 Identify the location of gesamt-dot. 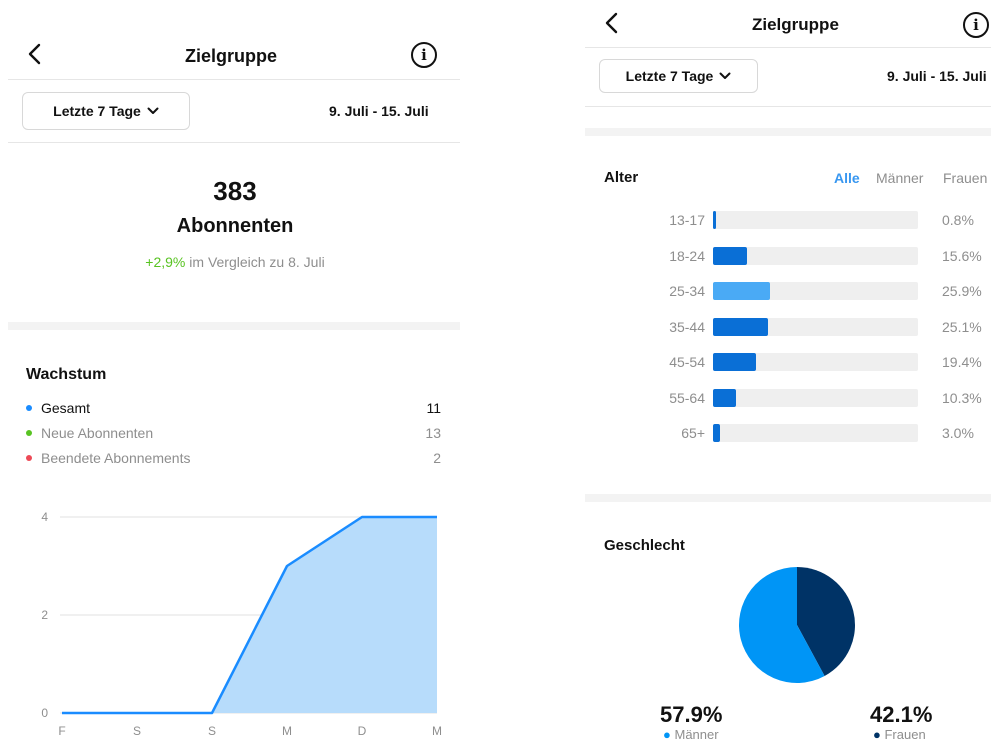
(29, 408).